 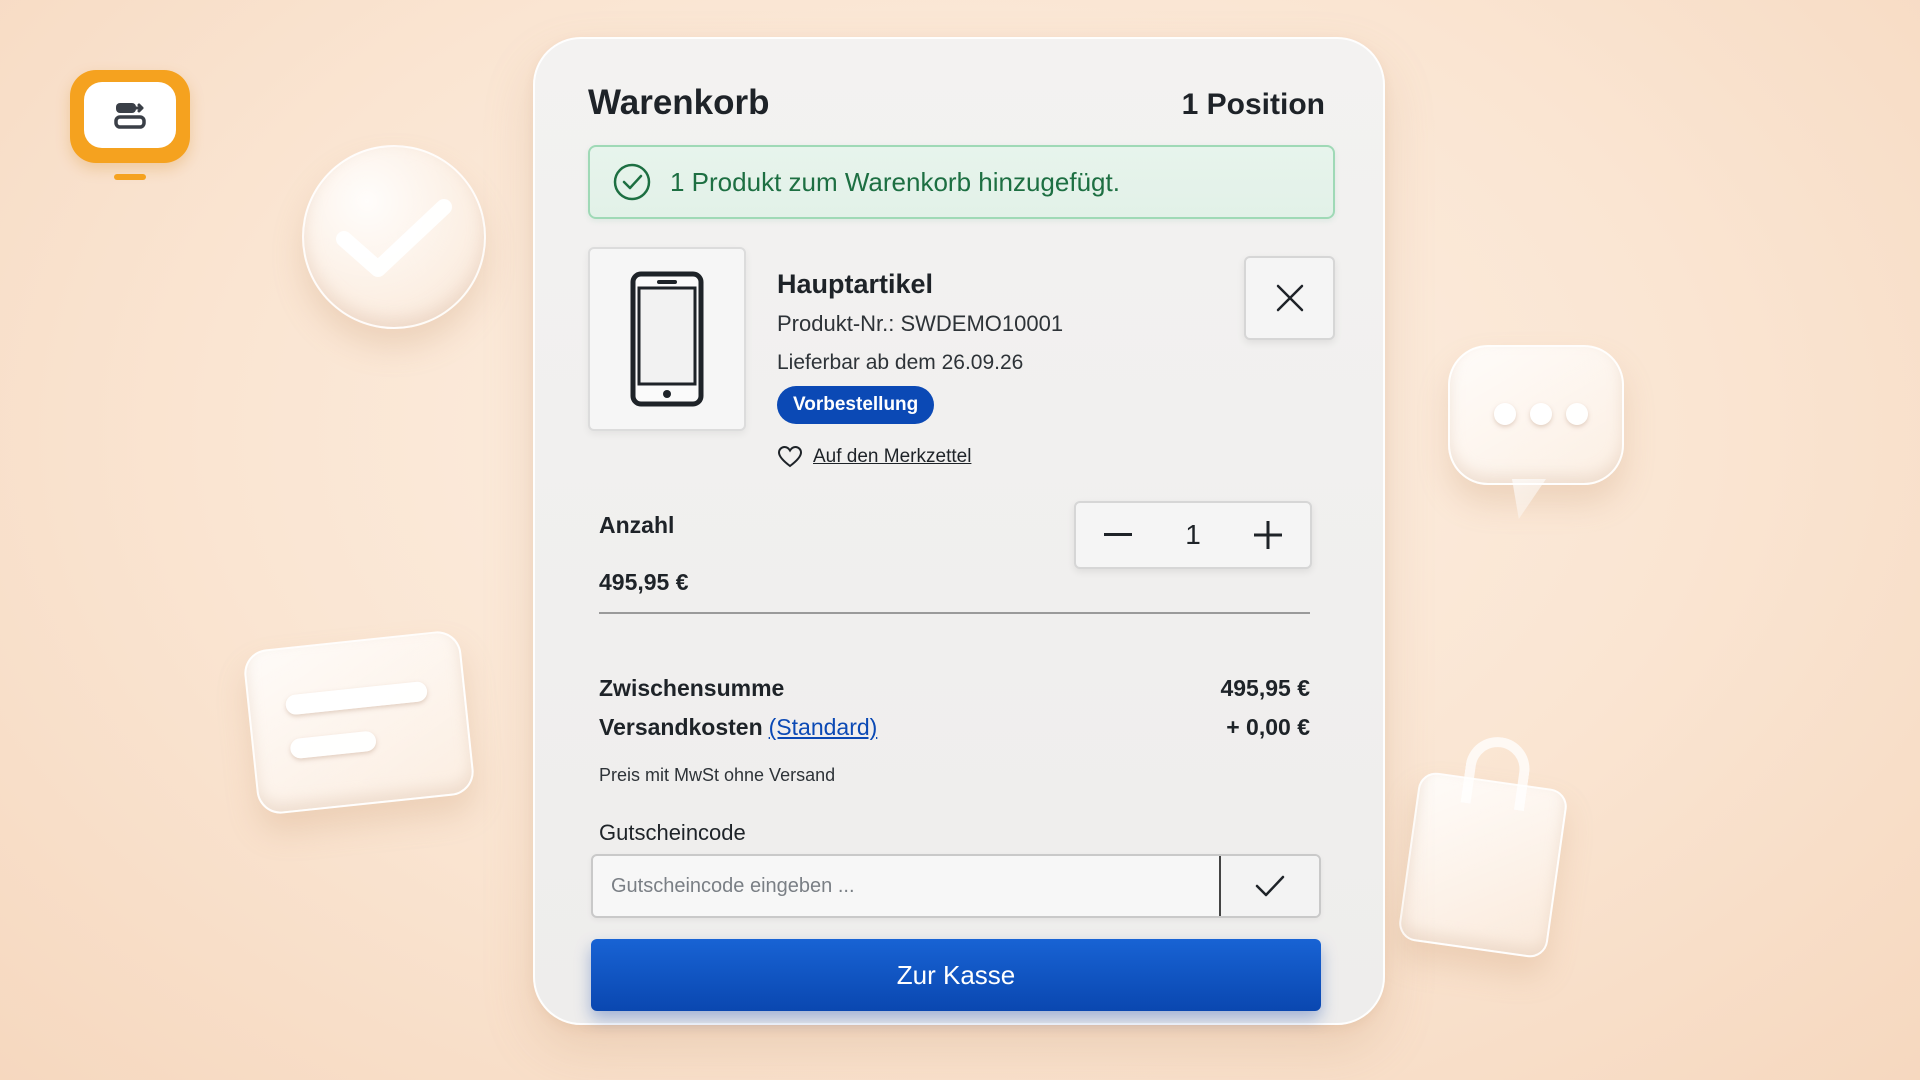 I want to click on tax-note: Preis mit MwSt ohne Versand, so click(x=717, y=775).